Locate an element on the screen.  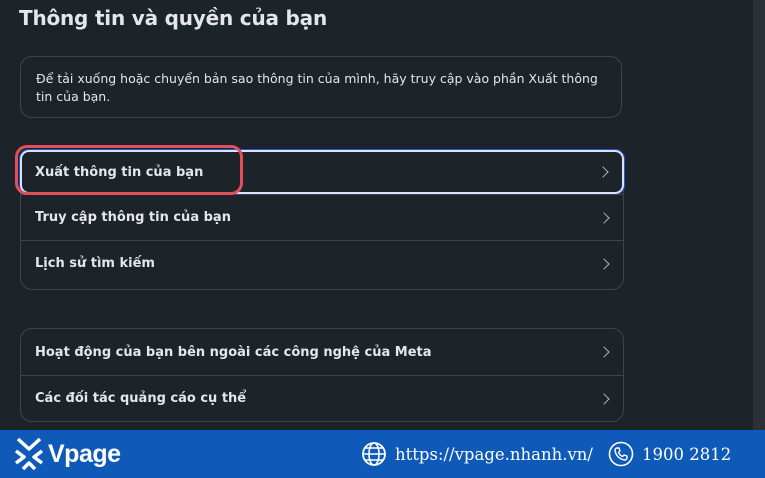
menu-item-export-info: Xuất thông tin của bạn is located at coordinates (322, 172).